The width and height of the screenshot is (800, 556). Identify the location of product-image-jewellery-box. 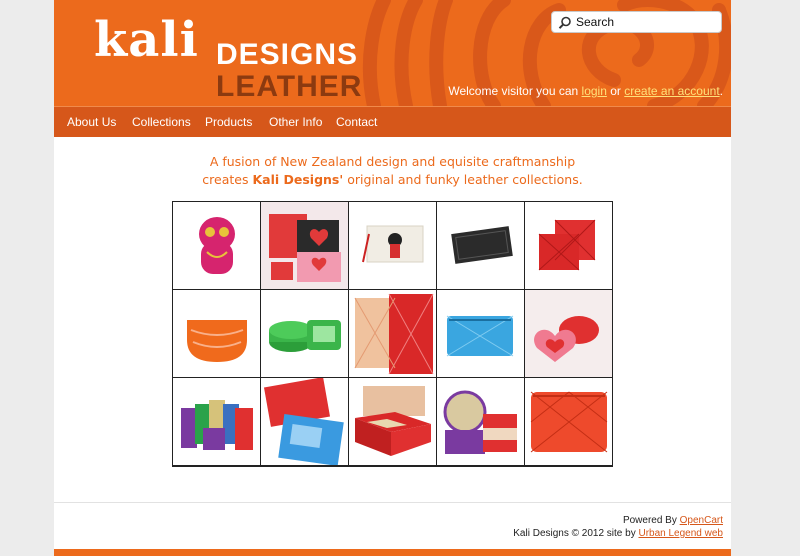
(393, 422).